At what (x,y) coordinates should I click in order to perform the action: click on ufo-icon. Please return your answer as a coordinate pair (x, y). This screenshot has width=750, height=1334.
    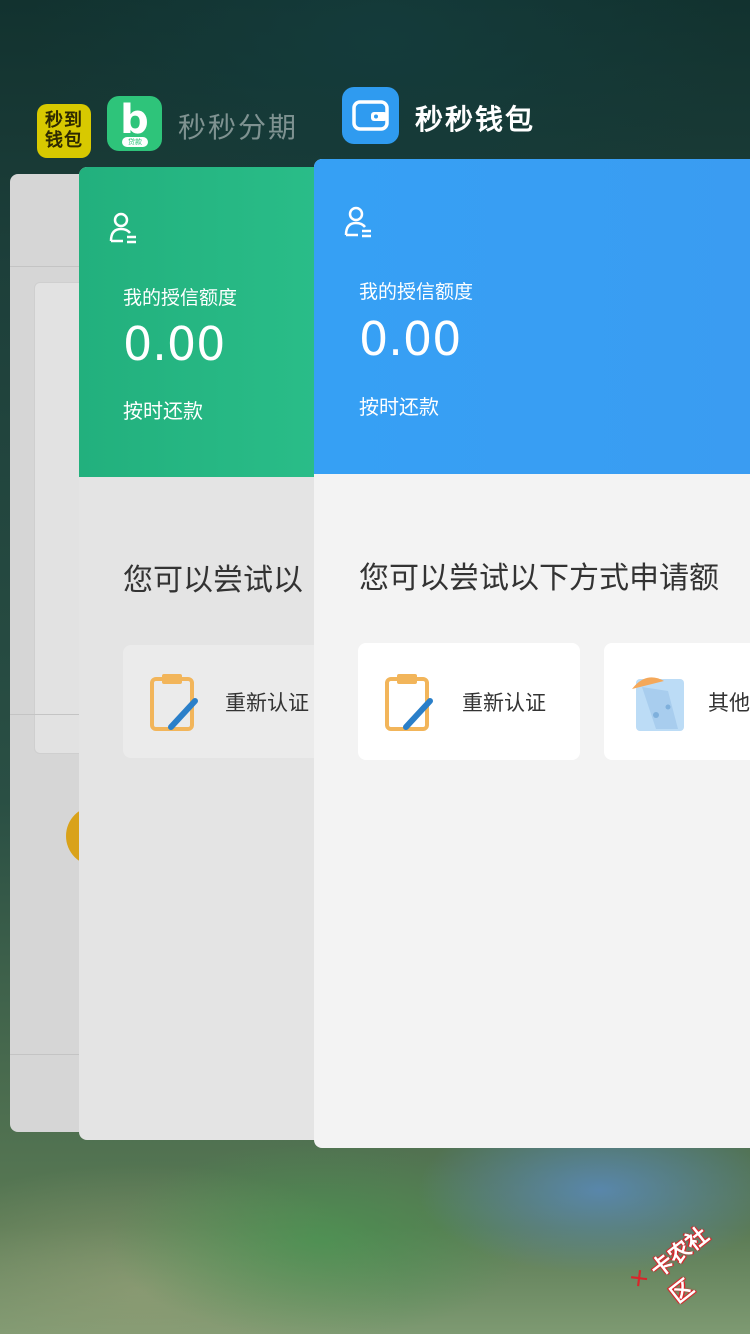
    Looking at the image, I should click on (658, 704).